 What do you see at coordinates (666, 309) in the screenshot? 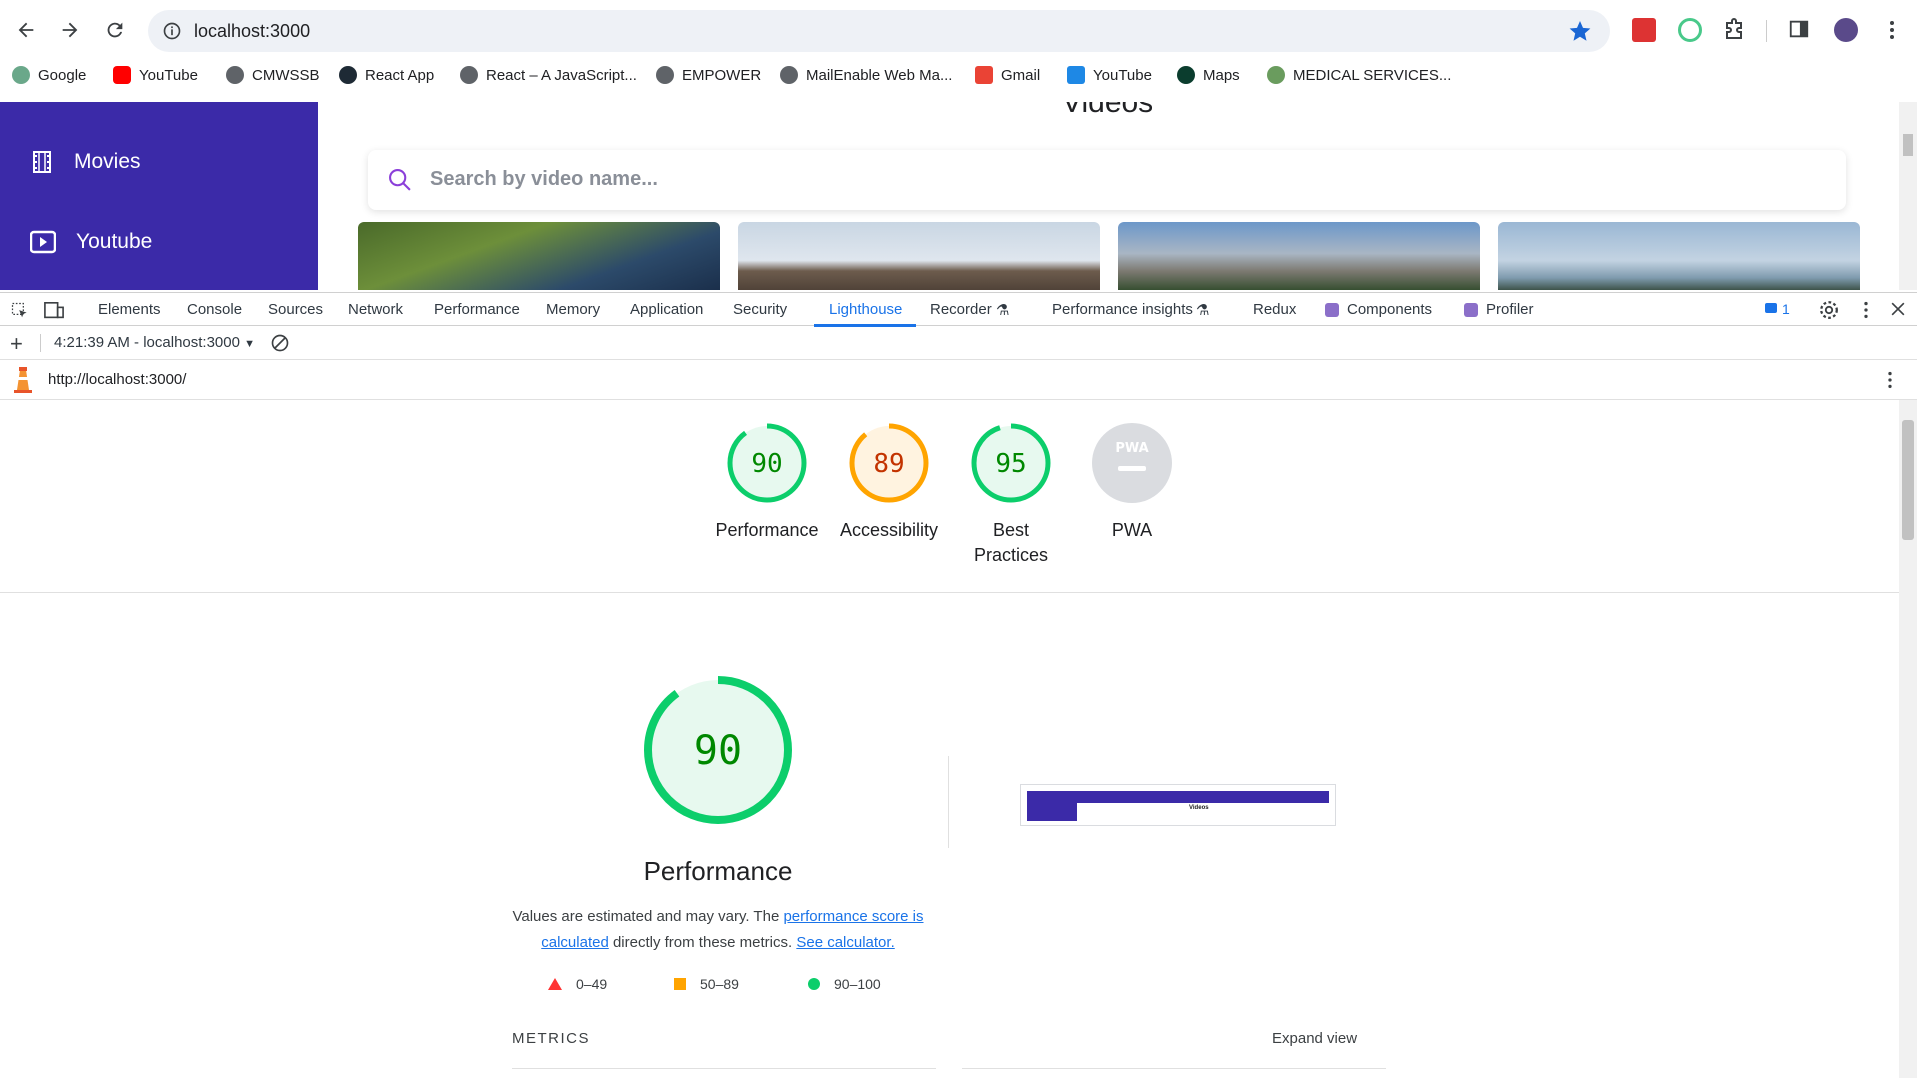
I see `tab-application: Application` at bounding box center [666, 309].